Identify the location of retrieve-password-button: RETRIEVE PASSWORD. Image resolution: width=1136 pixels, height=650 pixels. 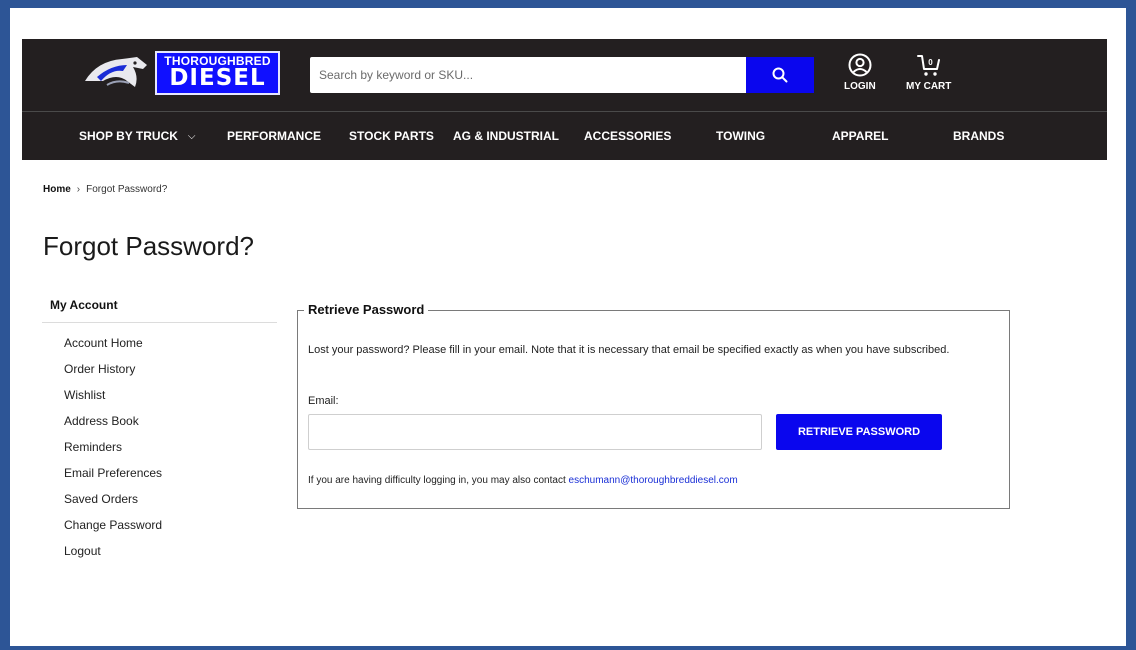
(859, 432).